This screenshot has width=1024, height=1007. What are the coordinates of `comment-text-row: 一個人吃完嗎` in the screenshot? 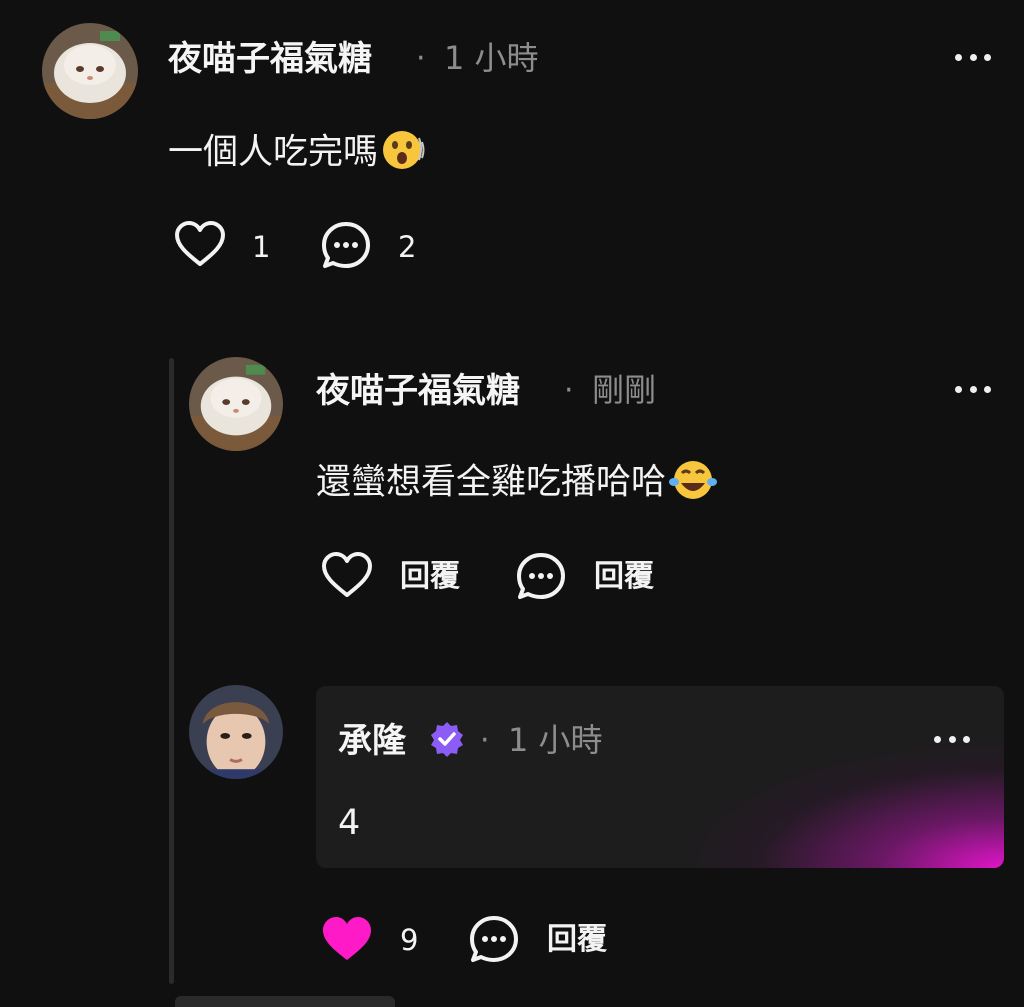 It's located at (297, 153).